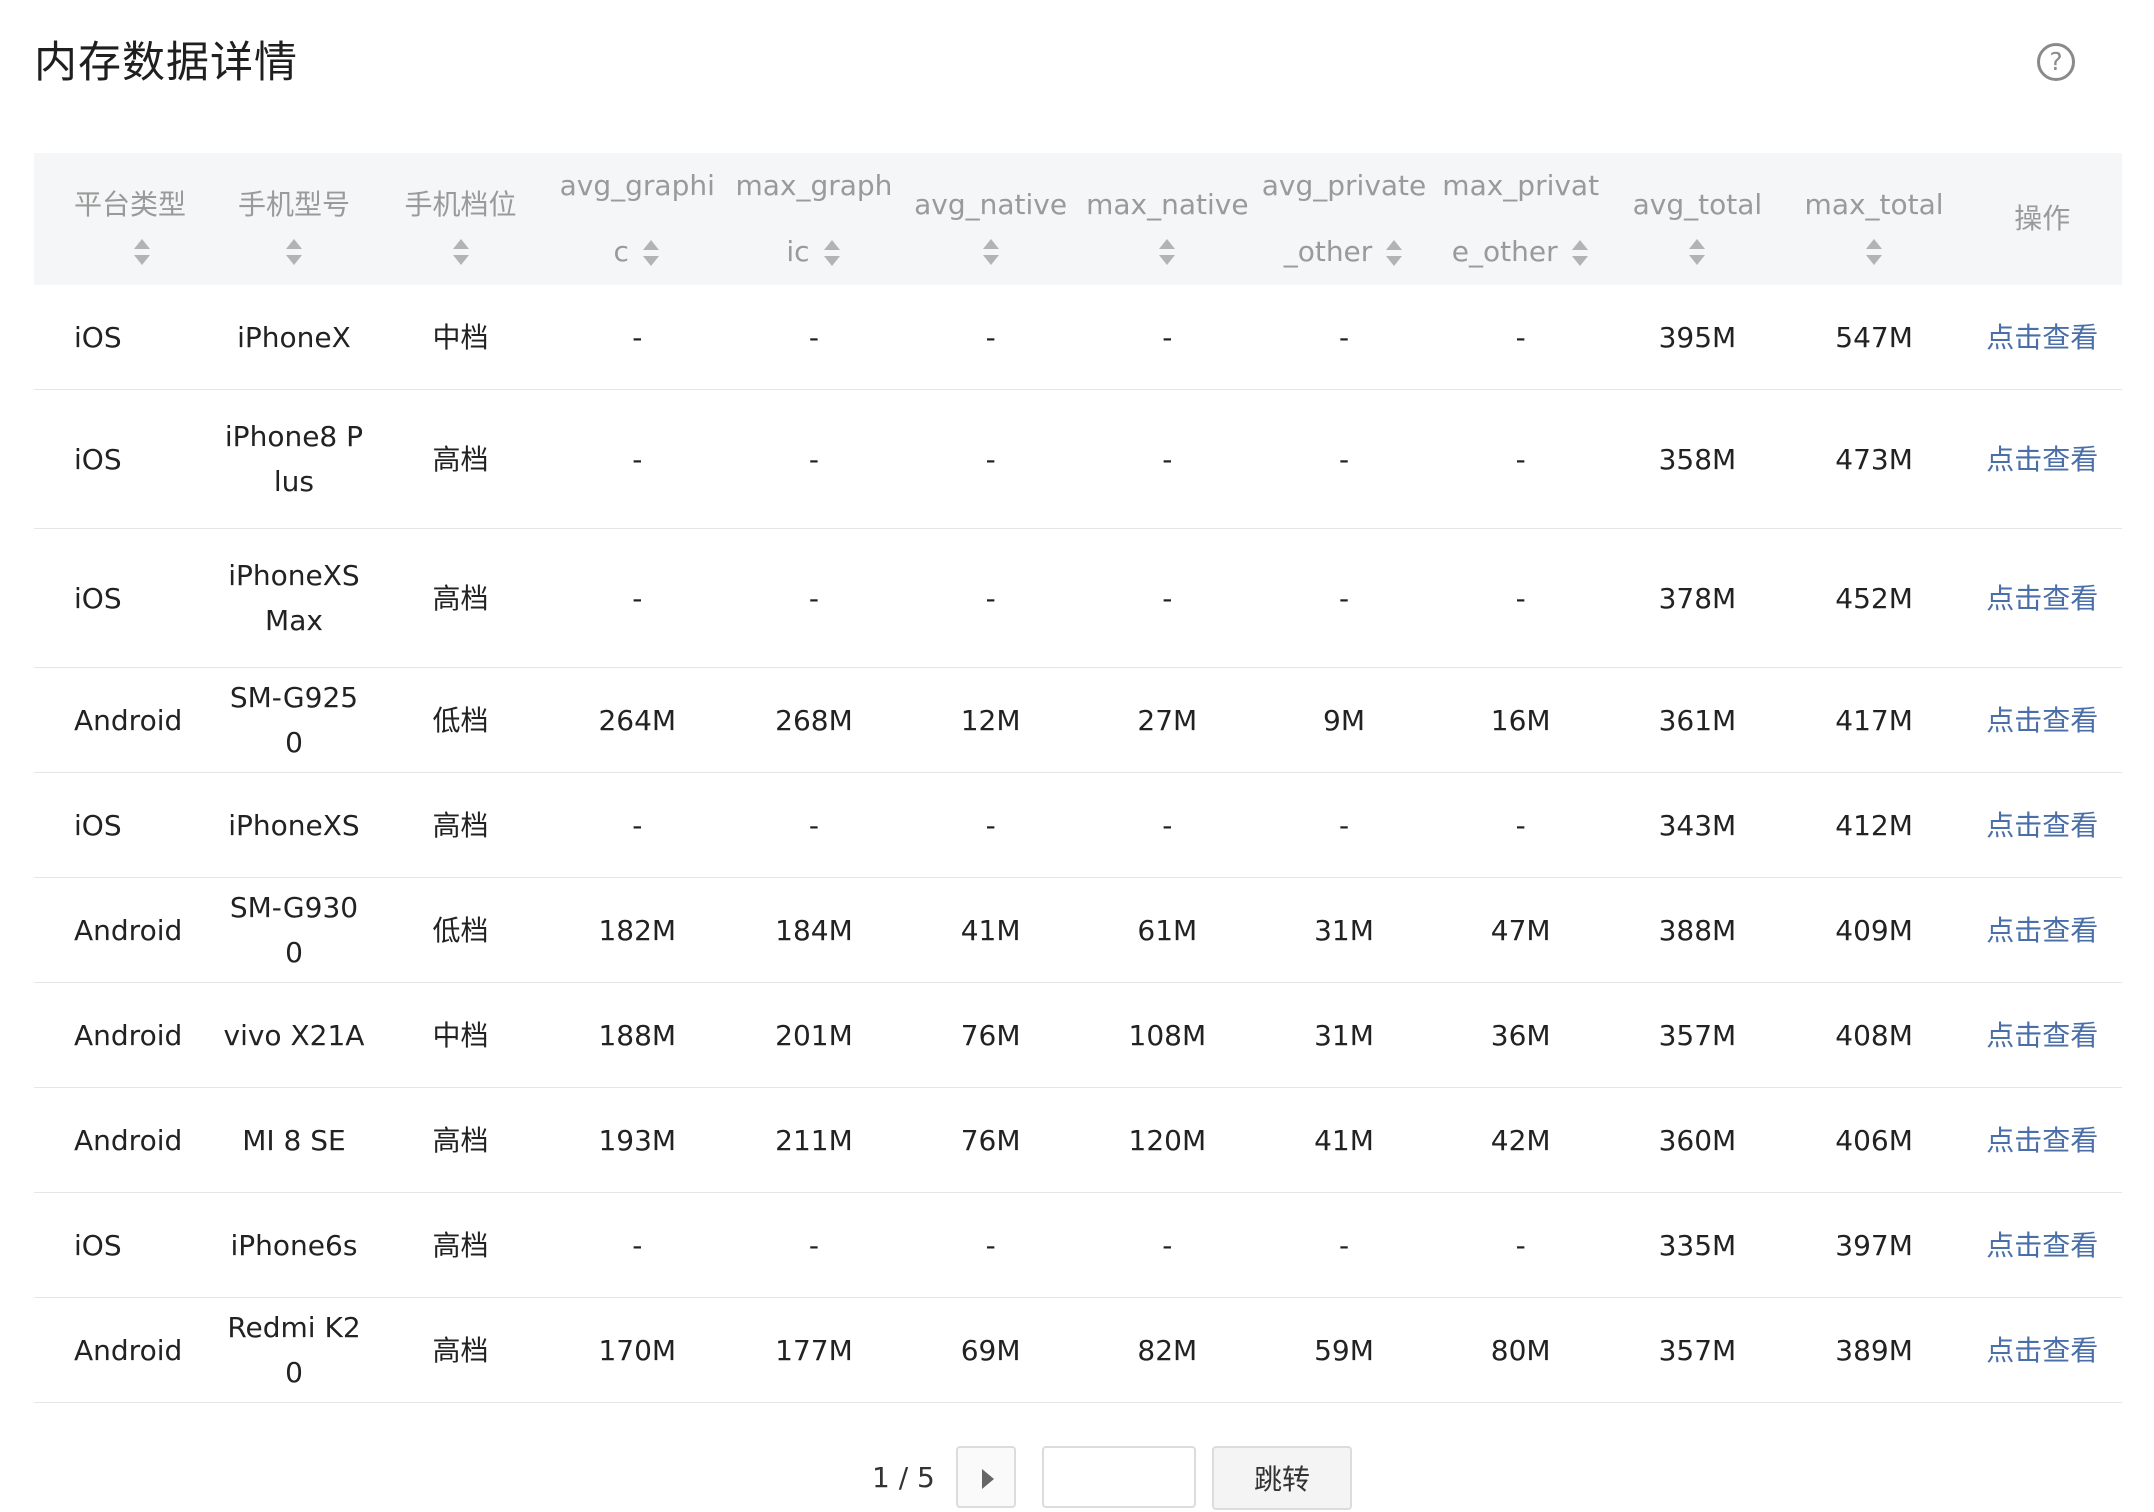 The height and width of the screenshot is (1512, 2154). What do you see at coordinates (1874, 219) in the screenshot?
I see `column-header-max-total: max_total` at bounding box center [1874, 219].